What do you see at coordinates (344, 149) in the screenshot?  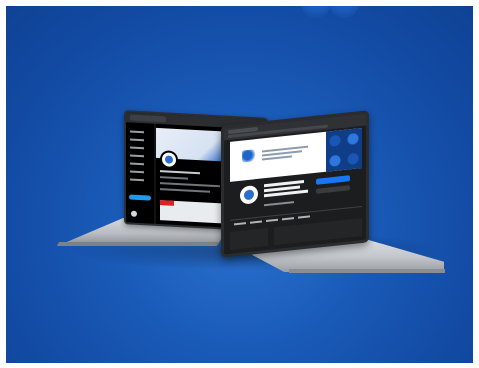 I see `cover-pattern` at bounding box center [344, 149].